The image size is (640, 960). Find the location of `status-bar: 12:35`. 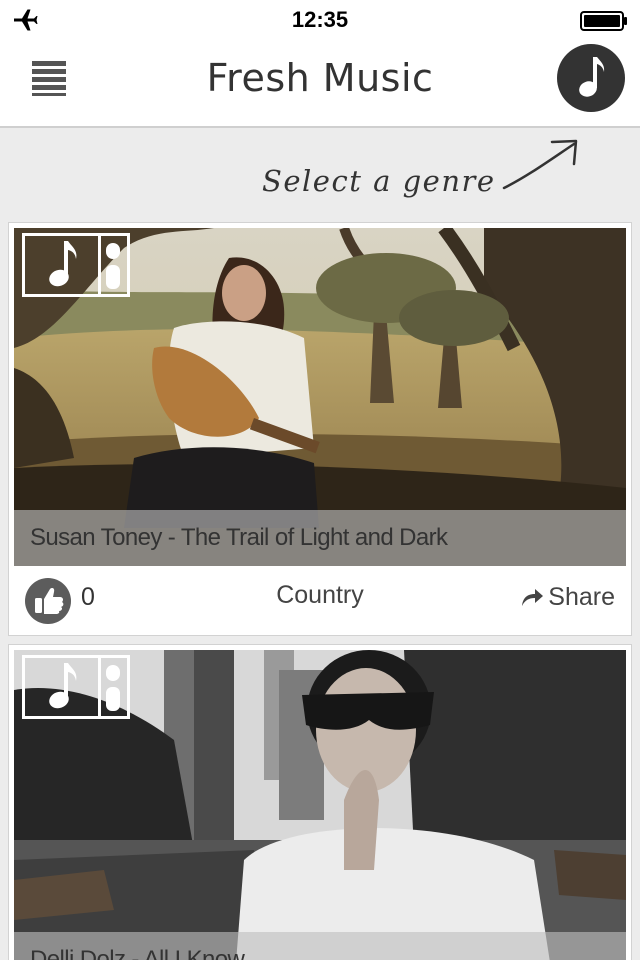

status-bar: 12:35 is located at coordinates (320, 20).